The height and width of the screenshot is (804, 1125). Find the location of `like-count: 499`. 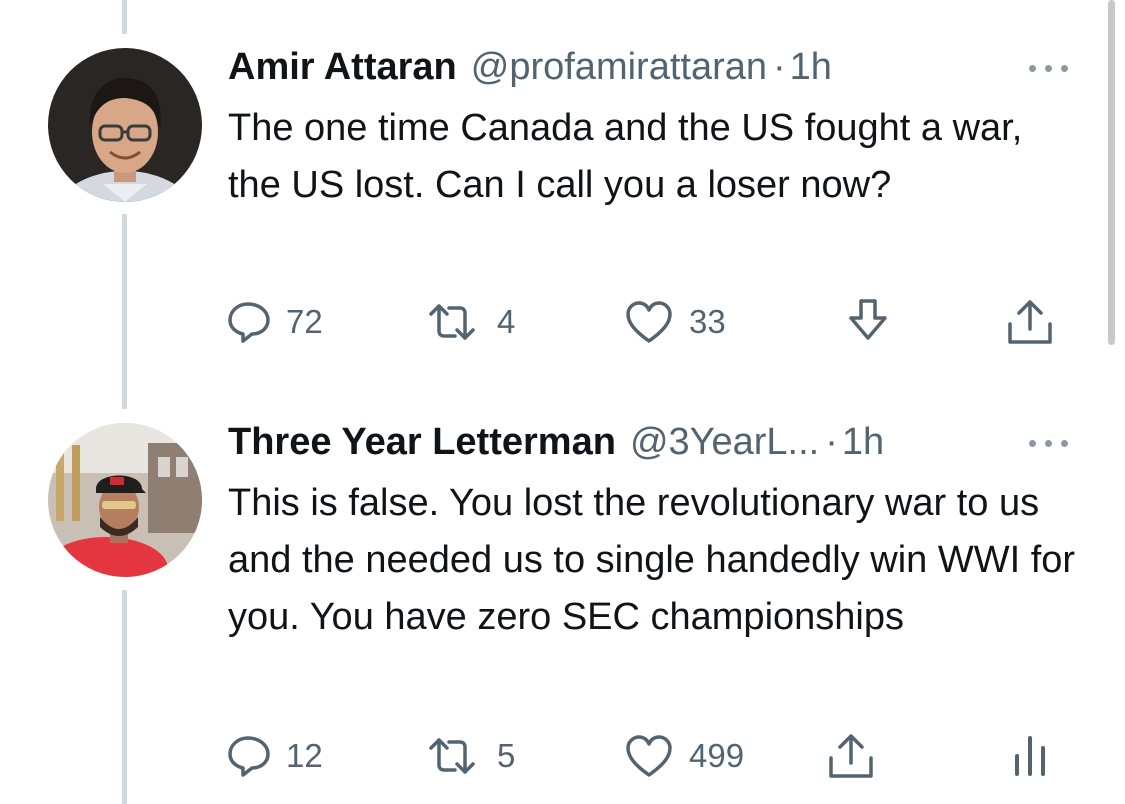

like-count: 499 is located at coordinates (717, 755).